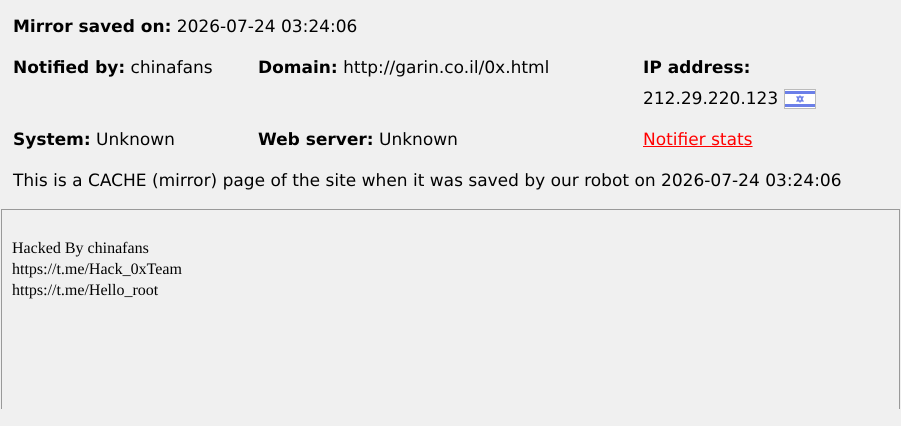 The width and height of the screenshot is (901, 426). Describe the element at coordinates (710, 99) in the screenshot. I see `ip-value: 212.29.220.123` at that location.